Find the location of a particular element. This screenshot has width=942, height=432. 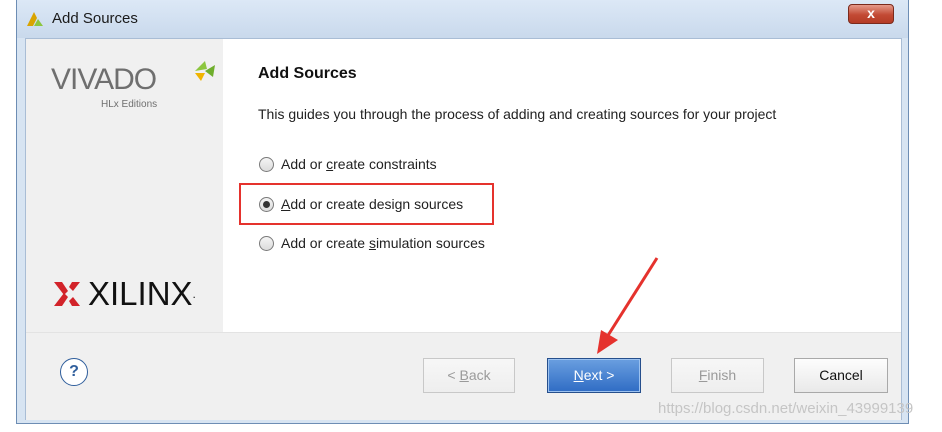

option-constraints-label: Add or create constraints is located at coordinates (359, 164).